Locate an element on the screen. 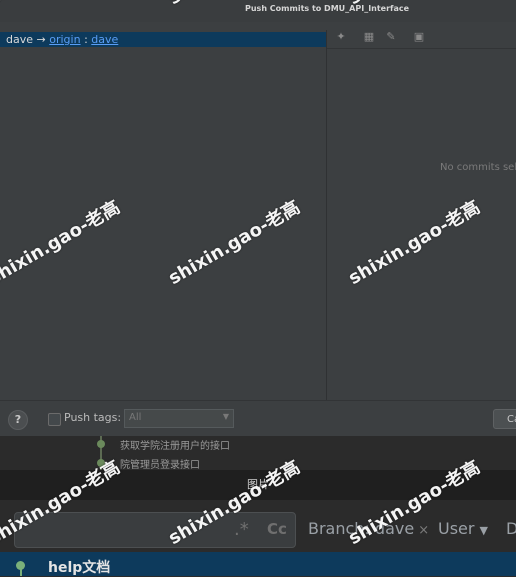 This screenshot has height=577, width=516. dialog-bottombar: ? Push tags: All ▼ Ca is located at coordinates (258, 418).